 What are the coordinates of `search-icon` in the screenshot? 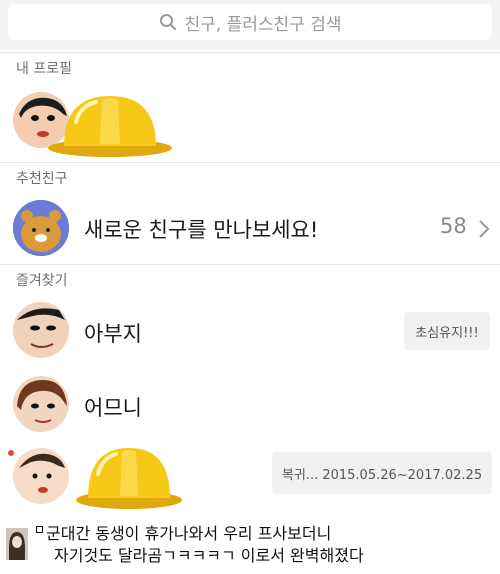 It's located at (167, 22).